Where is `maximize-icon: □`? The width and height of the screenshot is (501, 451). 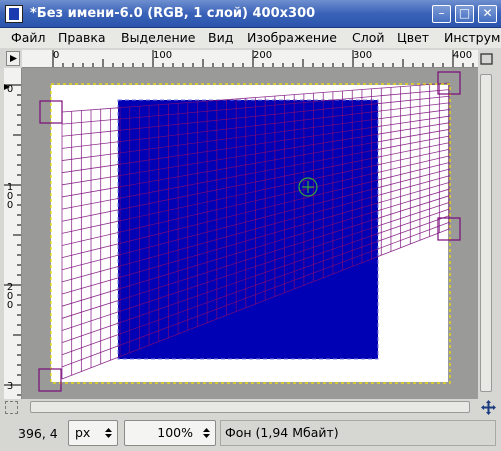 maximize-icon: □ is located at coordinates (464, 13).